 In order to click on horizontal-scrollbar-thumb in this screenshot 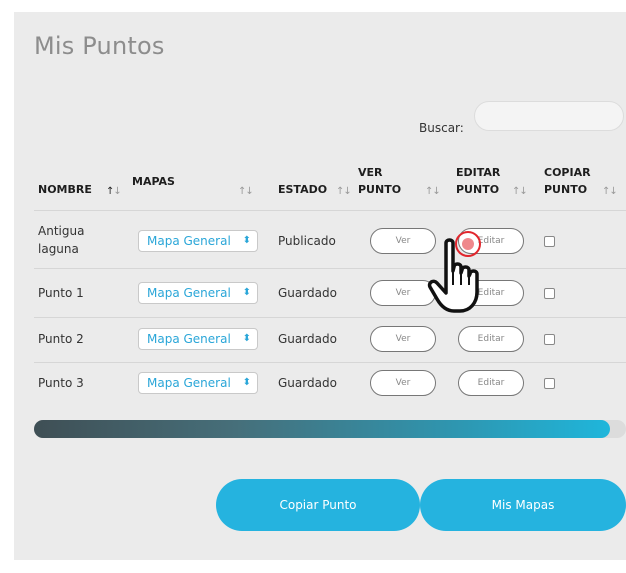, I will do `click(322, 429)`.